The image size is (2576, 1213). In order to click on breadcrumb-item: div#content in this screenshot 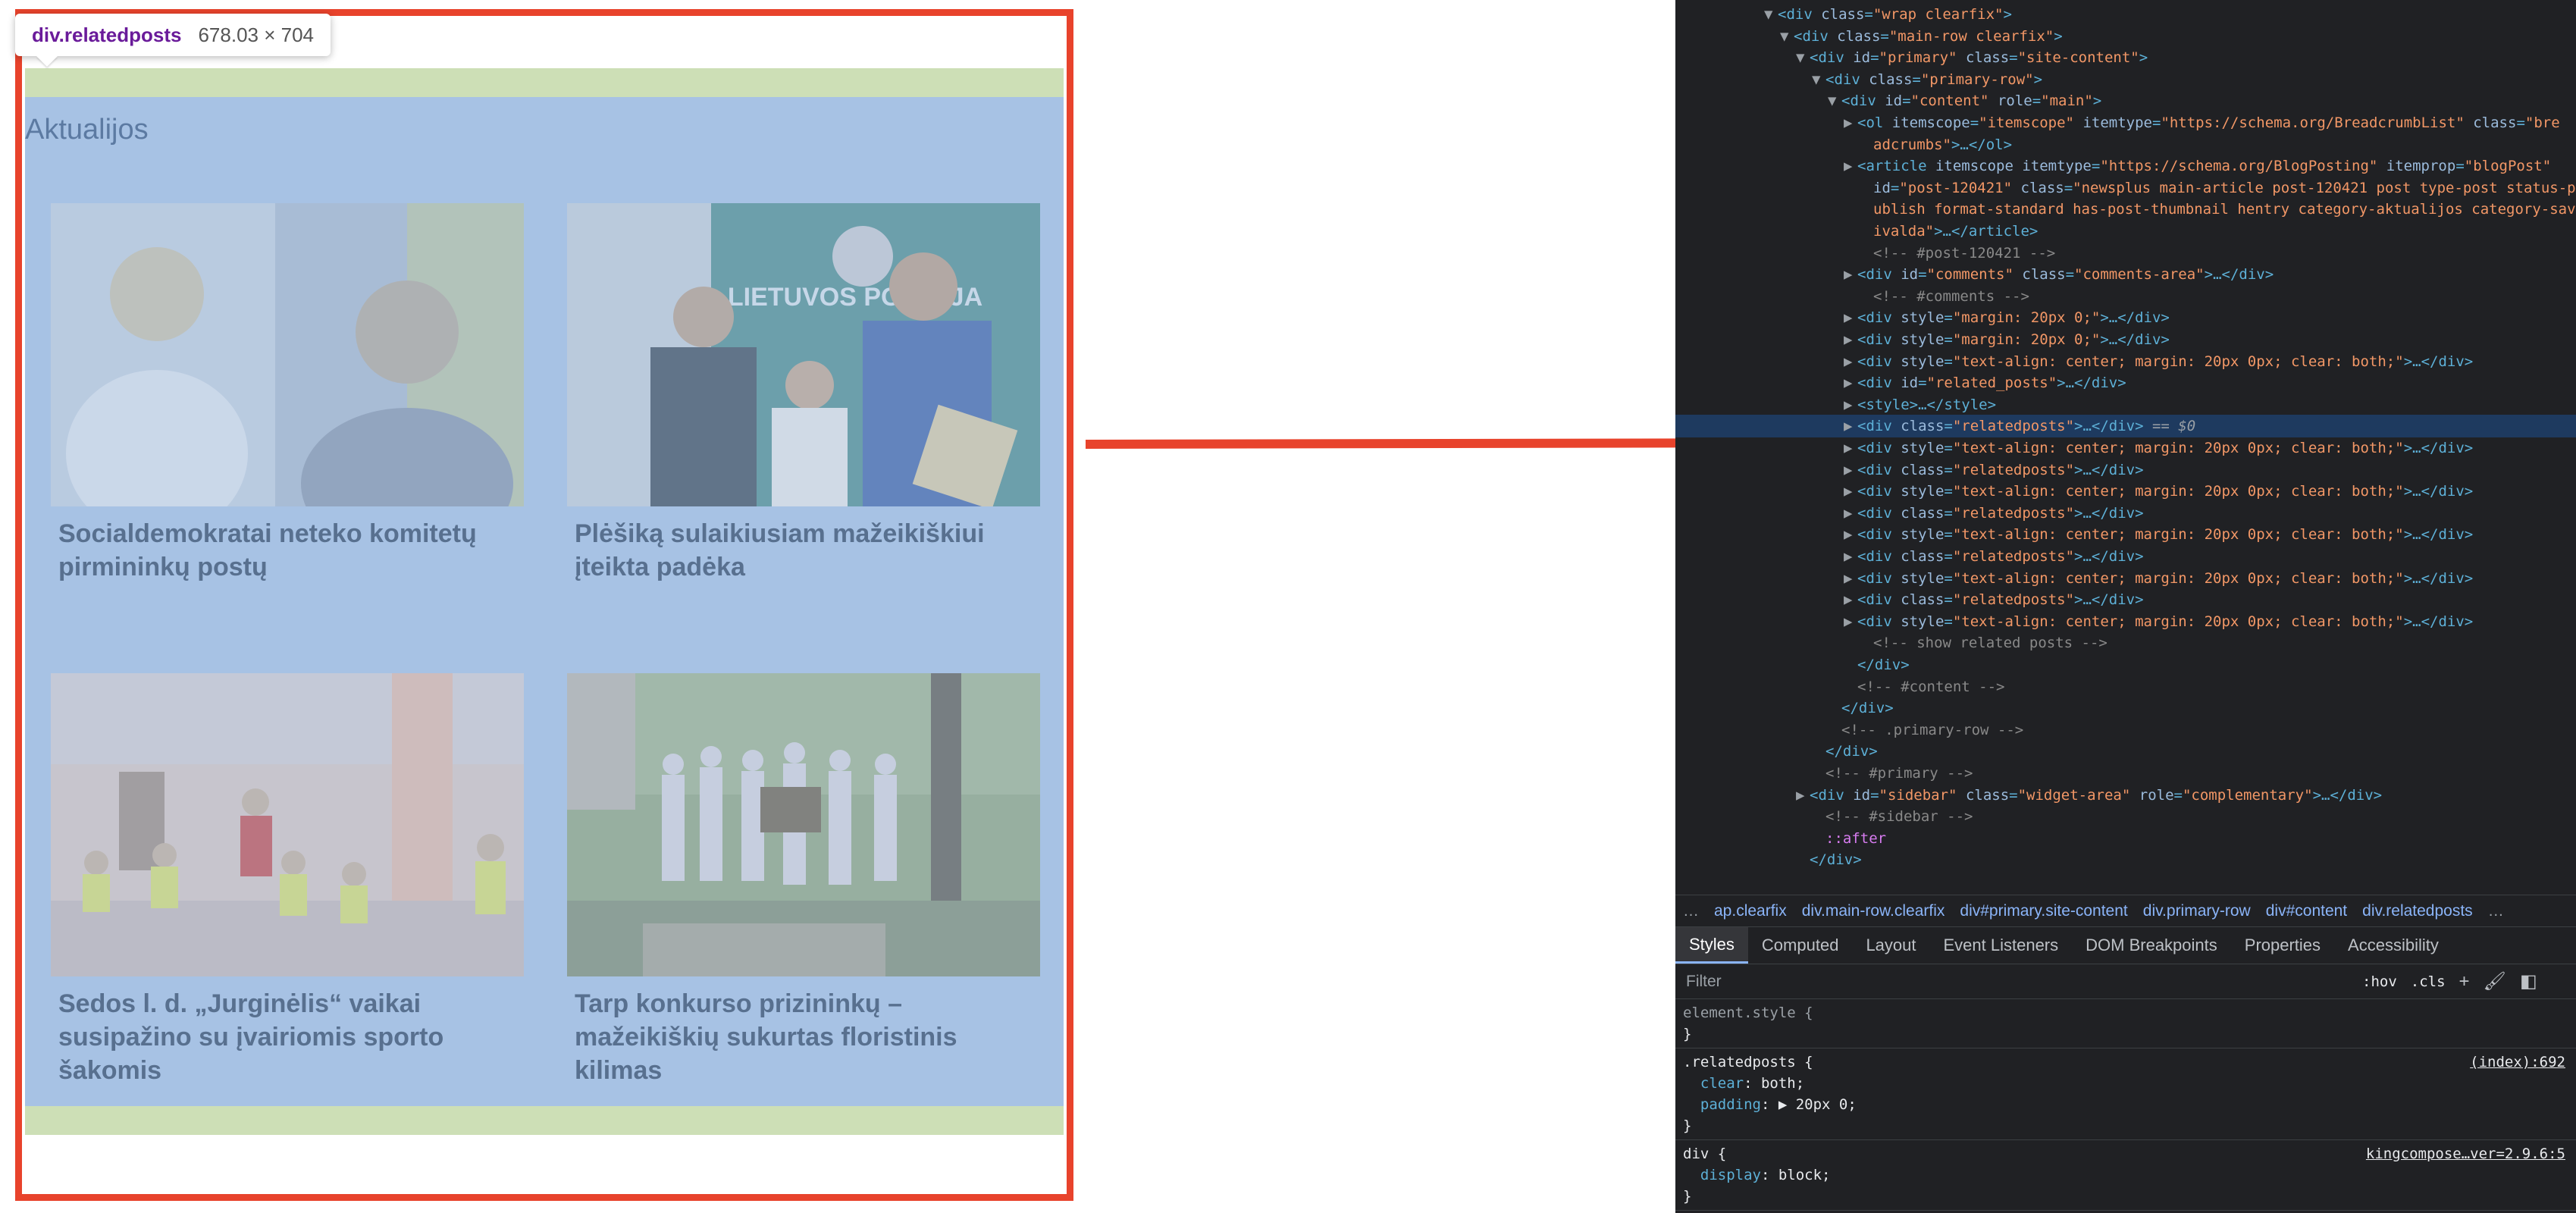, I will do `click(2306, 911)`.